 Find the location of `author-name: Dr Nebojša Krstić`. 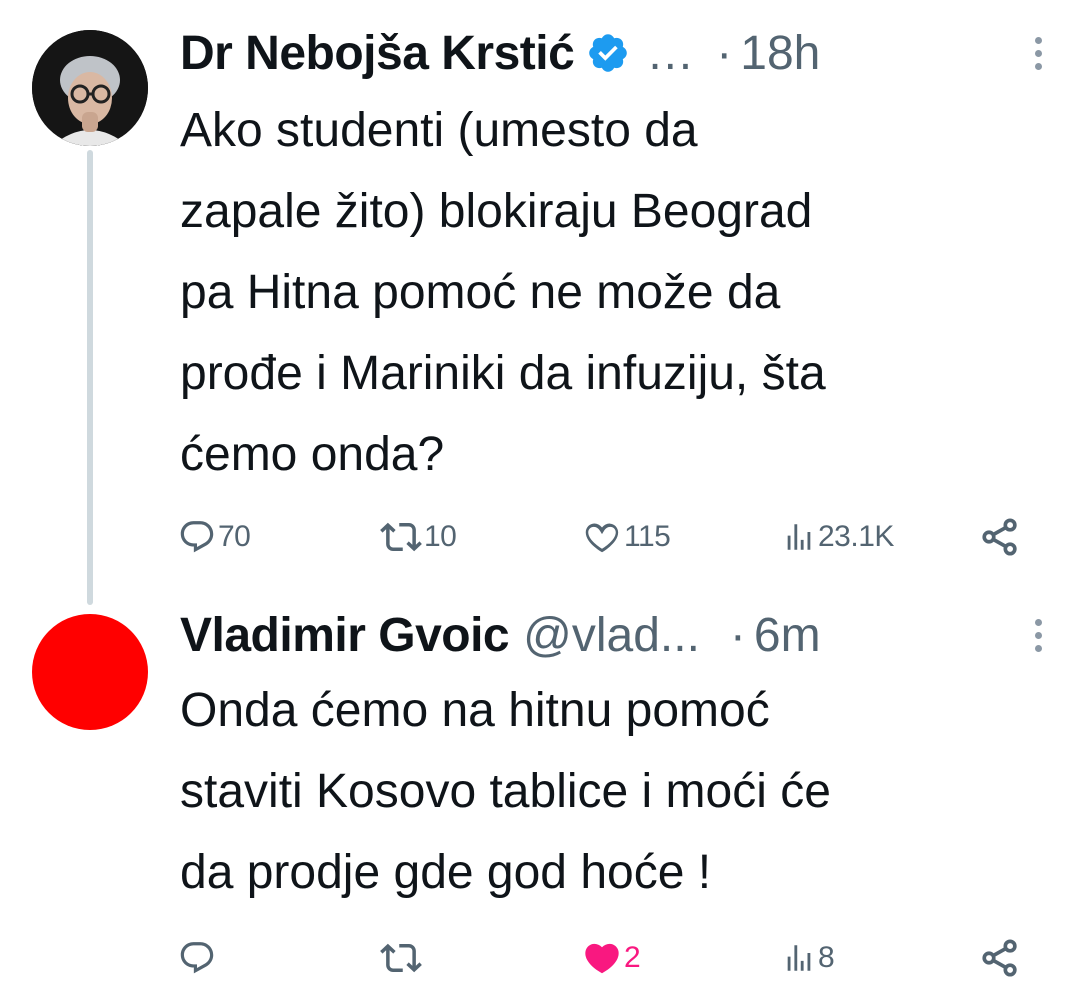

author-name: Dr Nebojša Krstić is located at coordinates (377, 53).